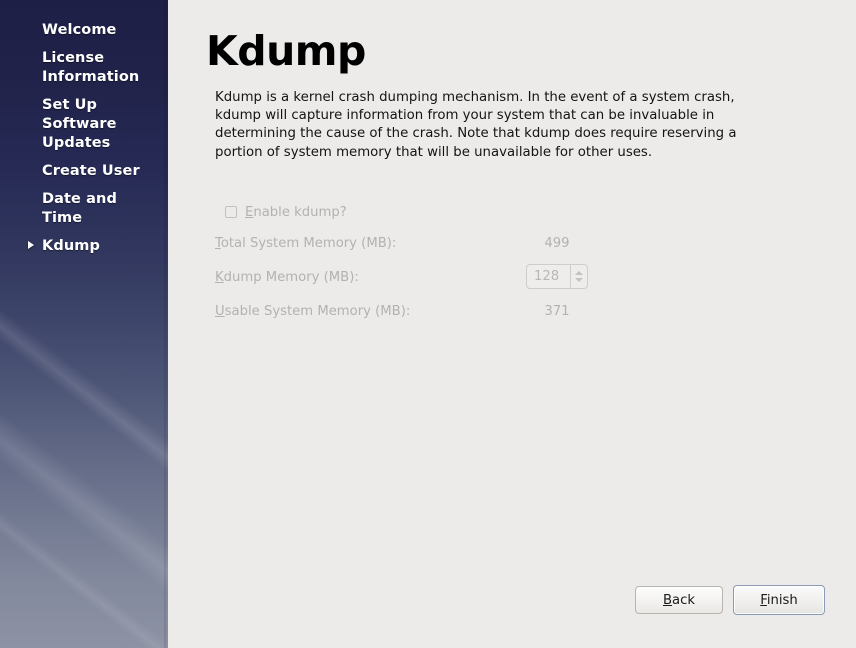  Describe the element at coordinates (286, 51) in the screenshot. I see `page-title: Kdump` at that location.